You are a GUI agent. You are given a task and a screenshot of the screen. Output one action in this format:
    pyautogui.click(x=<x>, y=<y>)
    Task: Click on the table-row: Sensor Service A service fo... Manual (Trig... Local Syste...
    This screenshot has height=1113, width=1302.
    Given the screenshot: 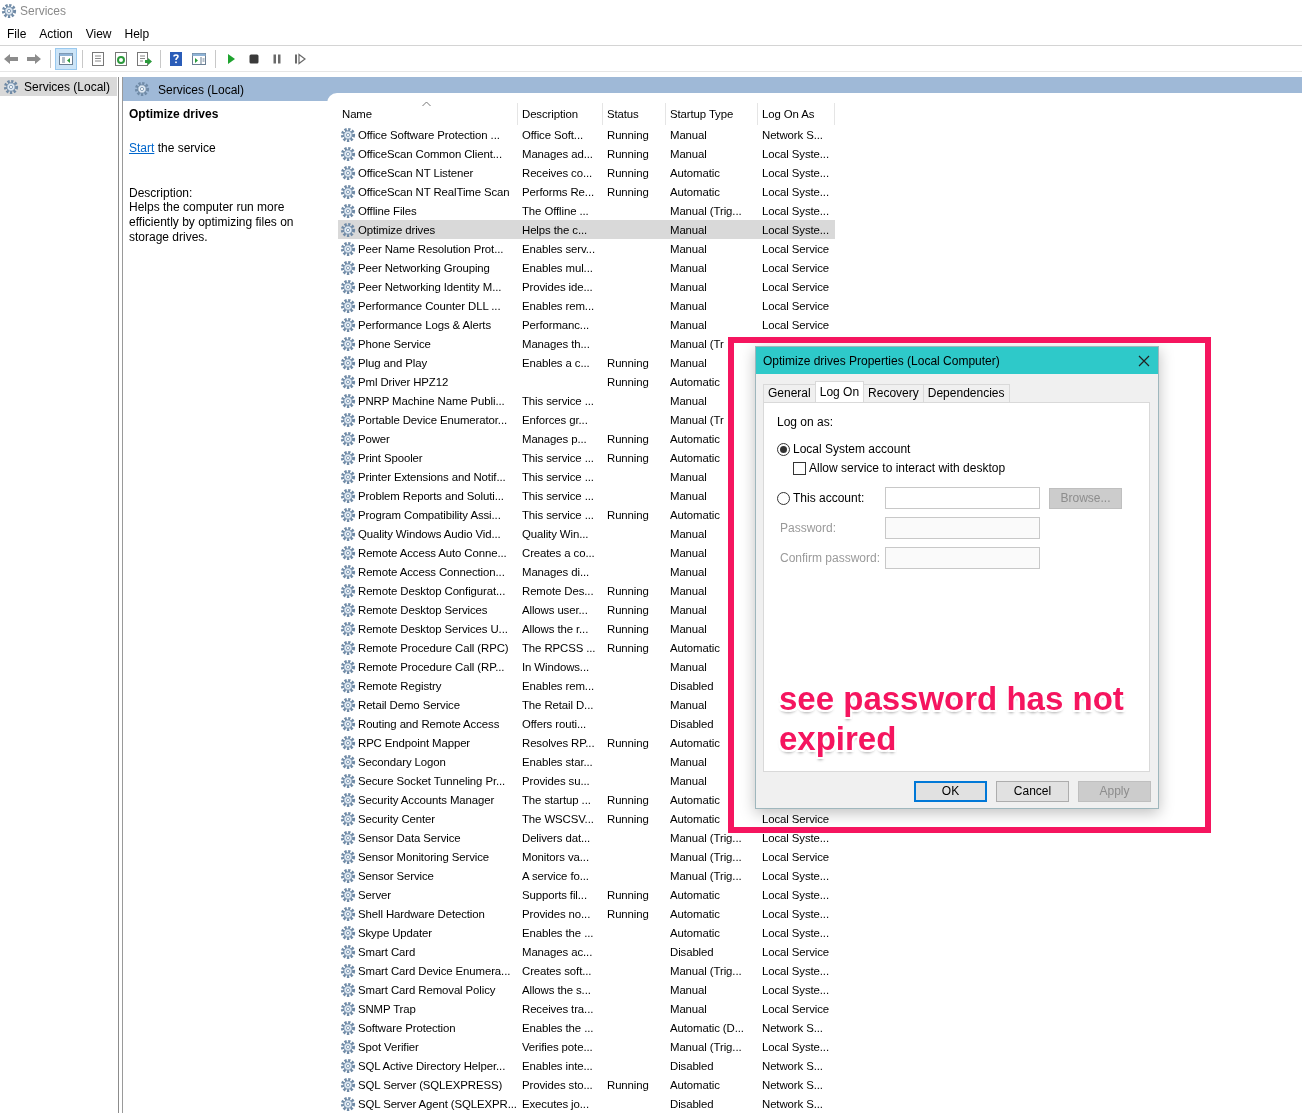 What is the action you would take?
    pyautogui.click(x=586, y=875)
    